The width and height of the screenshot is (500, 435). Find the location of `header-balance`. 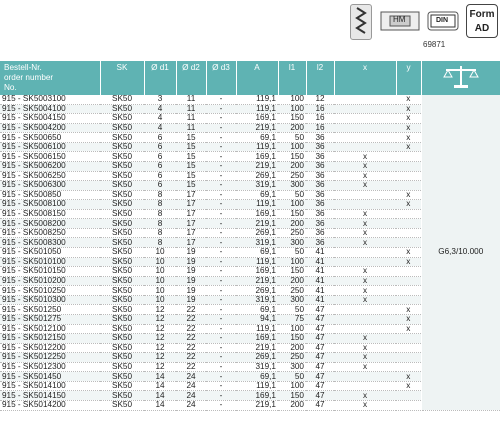

header-balance is located at coordinates (460, 78).